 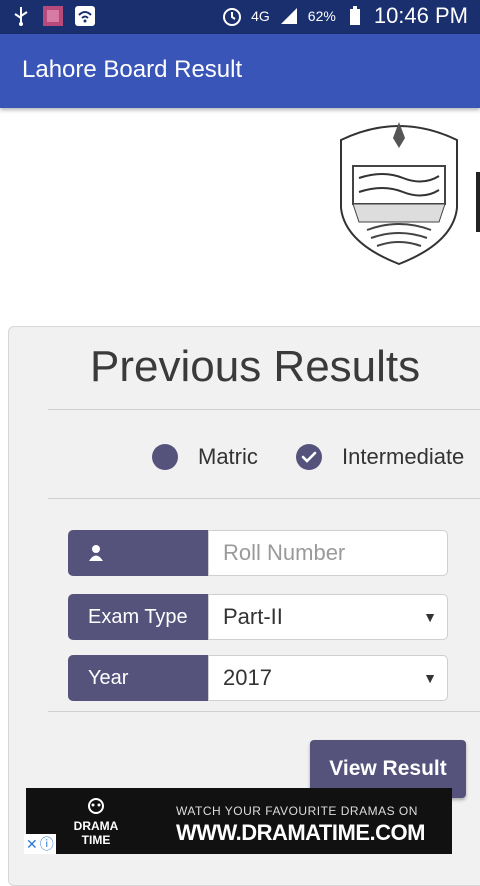 I want to click on drama-mask-icon, so click(x=96, y=806).